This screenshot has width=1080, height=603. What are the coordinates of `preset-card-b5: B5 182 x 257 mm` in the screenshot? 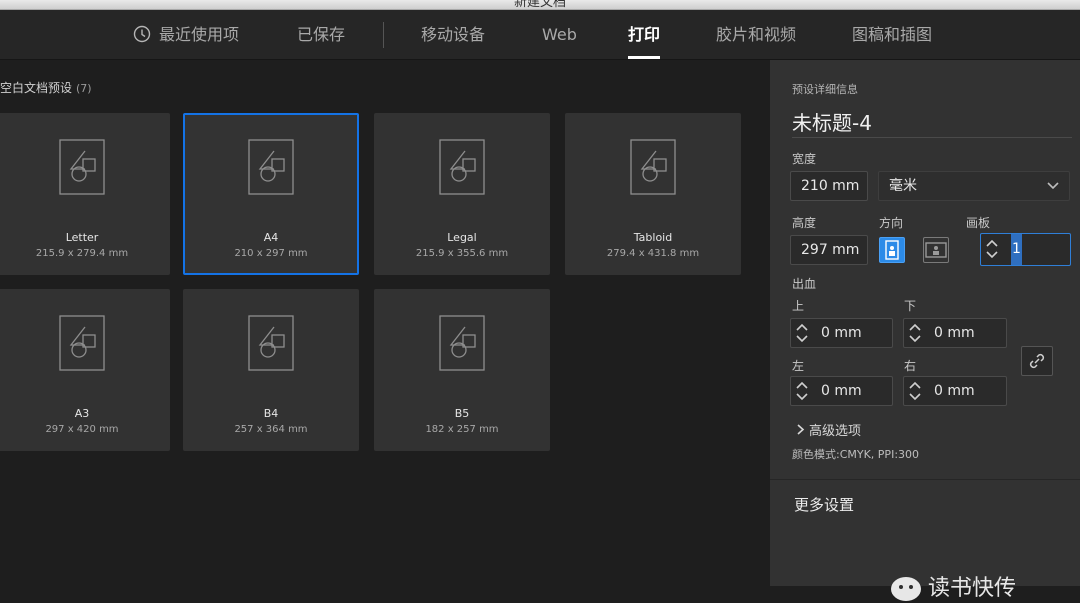 It's located at (462, 370).